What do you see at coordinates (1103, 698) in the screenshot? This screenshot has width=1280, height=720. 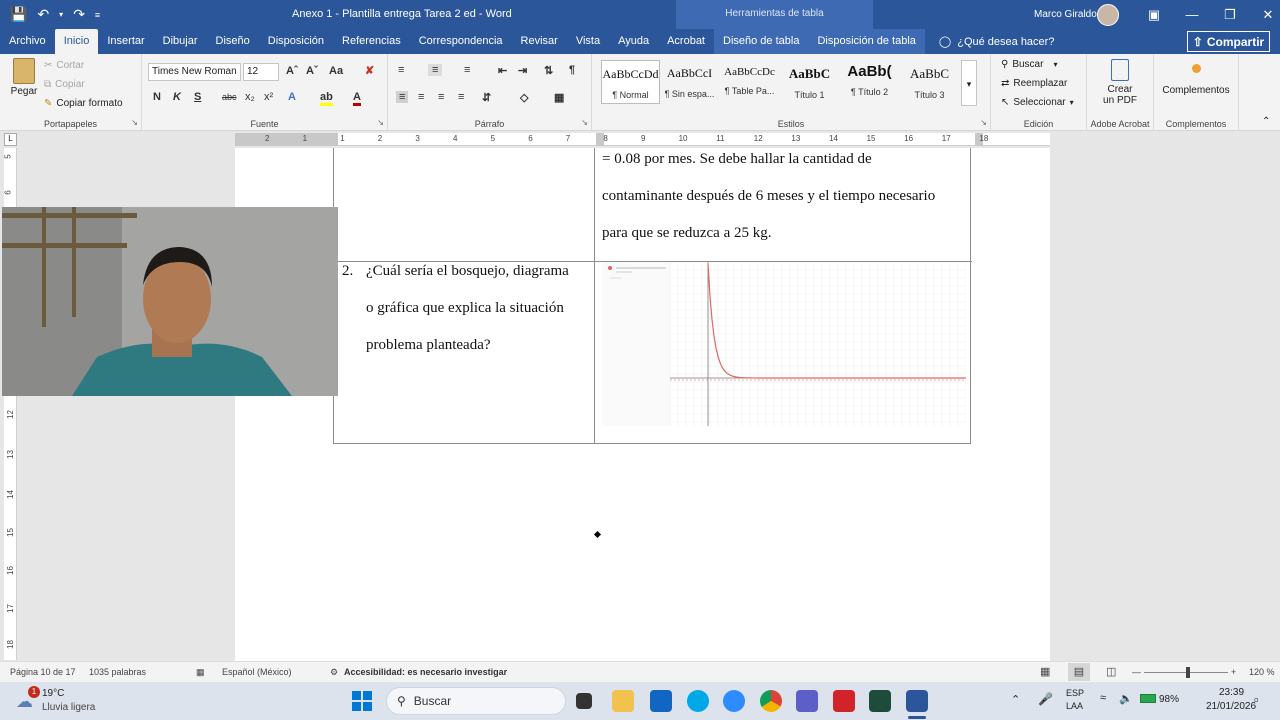 I see `wifi-icon: ≈` at bounding box center [1103, 698].